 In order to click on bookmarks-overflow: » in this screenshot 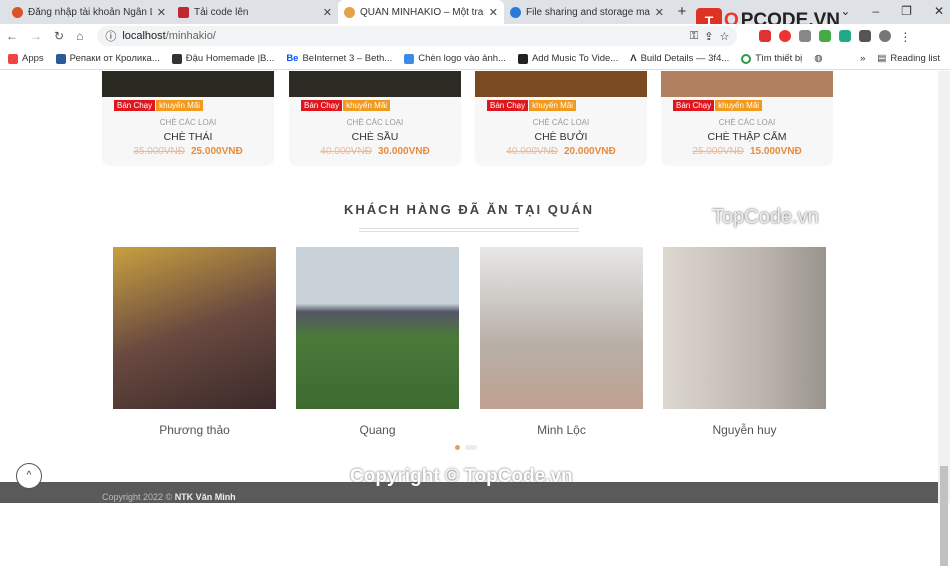, I will do `click(862, 58)`.